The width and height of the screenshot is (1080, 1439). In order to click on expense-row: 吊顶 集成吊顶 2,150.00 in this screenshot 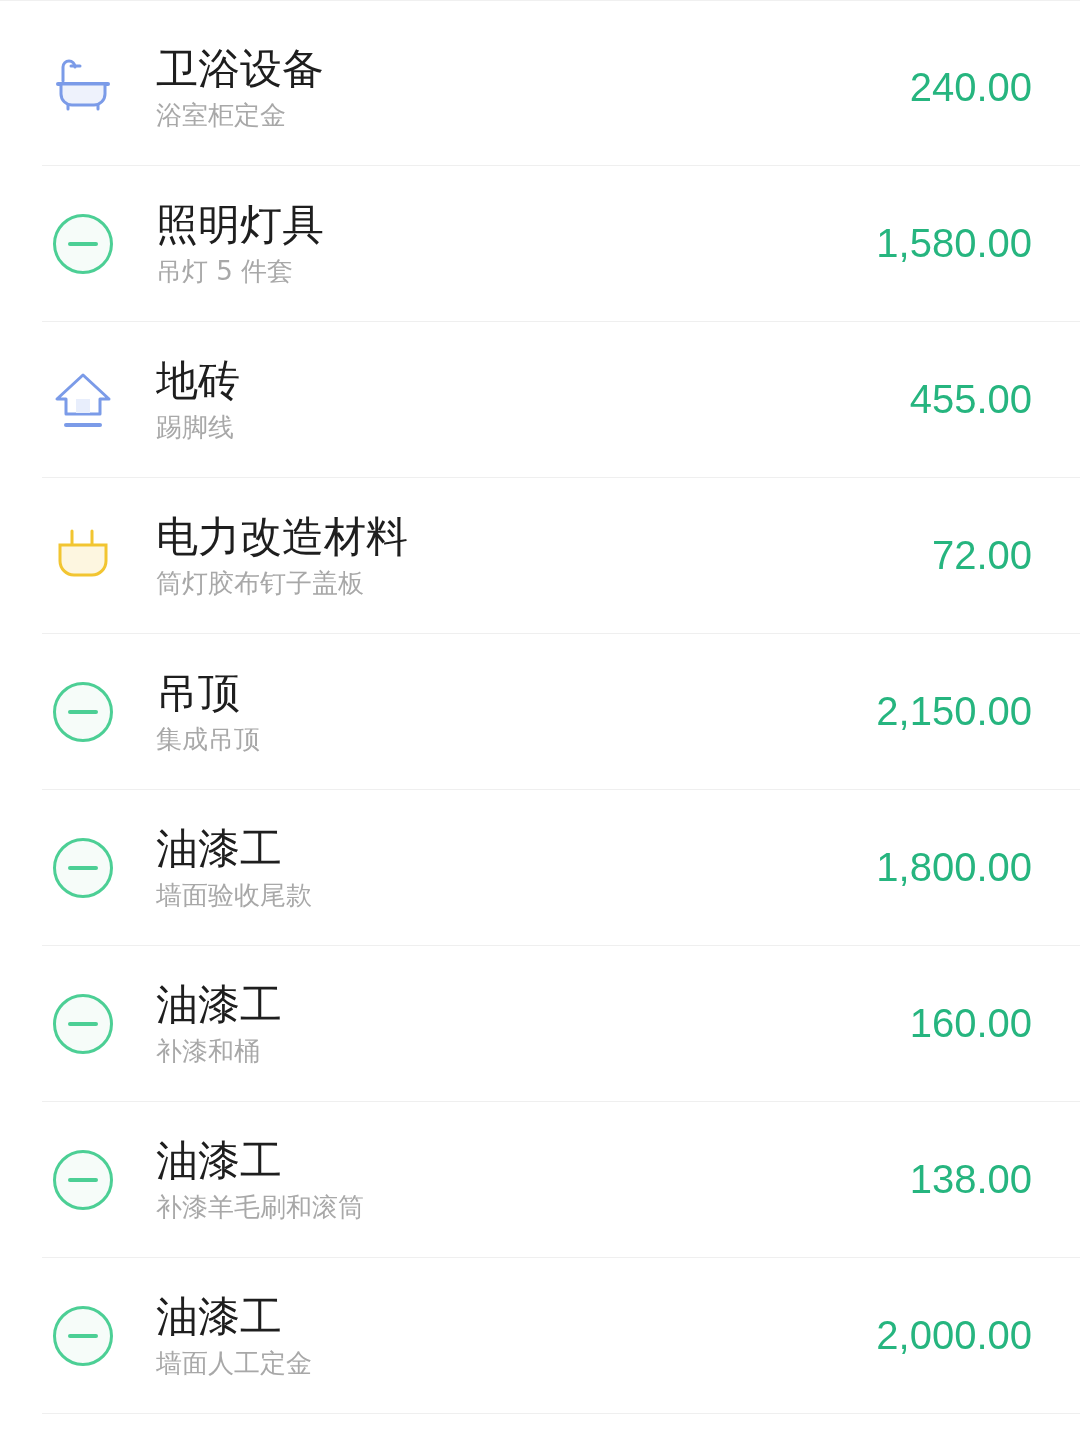, I will do `click(561, 712)`.